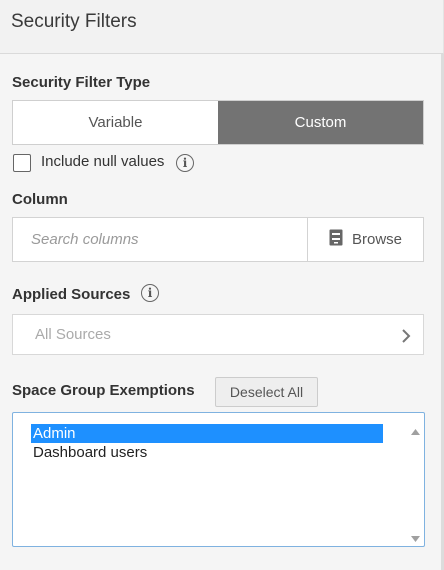 The width and height of the screenshot is (444, 570). Describe the element at coordinates (103, 390) in the screenshot. I see `exemptions-label: Space Group Exemptions` at that location.